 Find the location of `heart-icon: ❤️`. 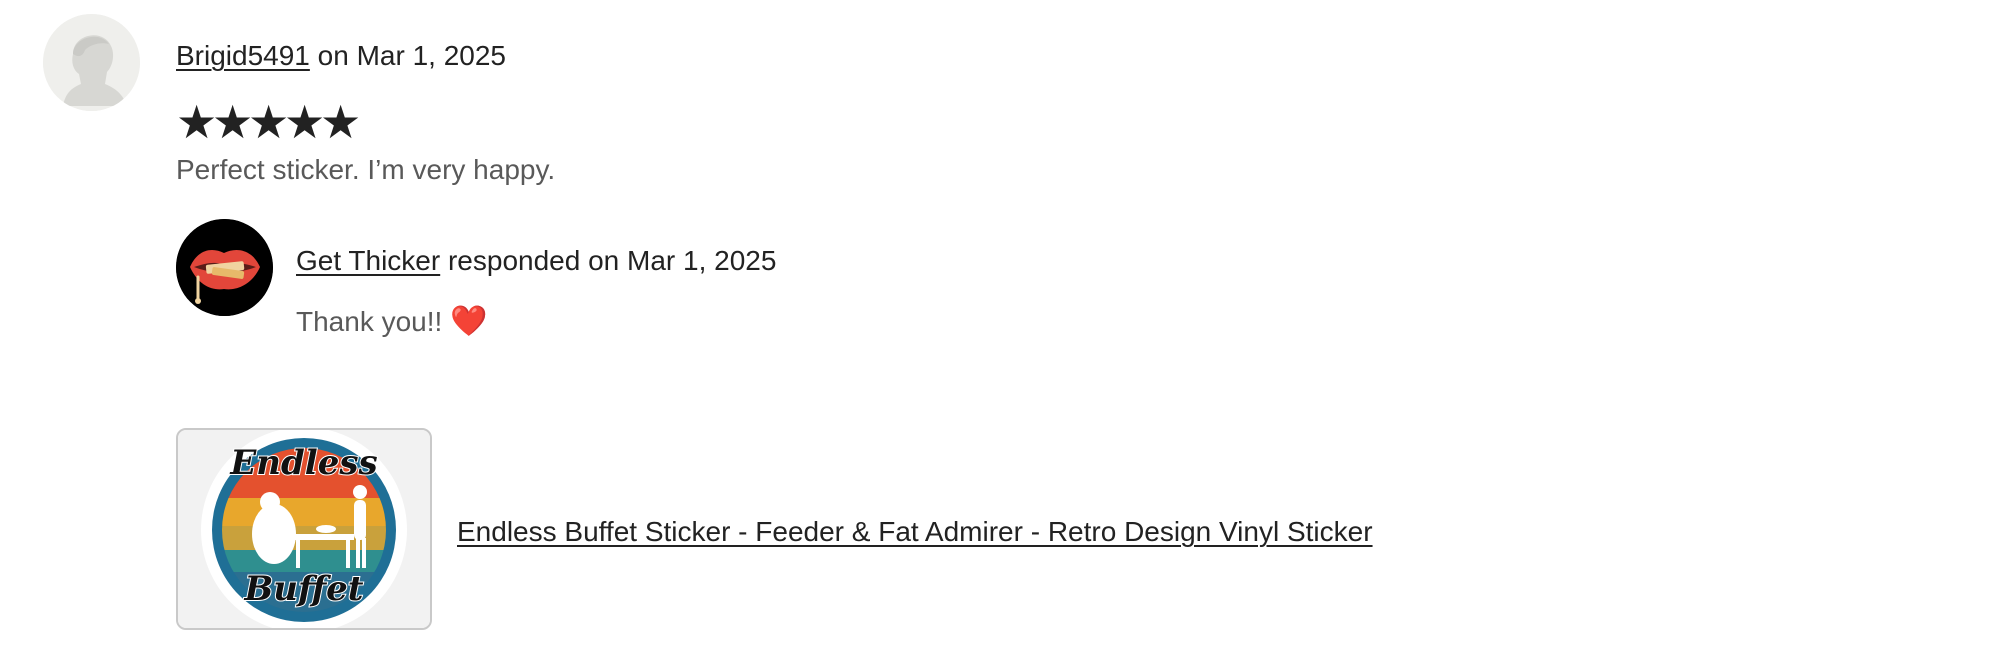

heart-icon: ❤️ is located at coordinates (469, 321).